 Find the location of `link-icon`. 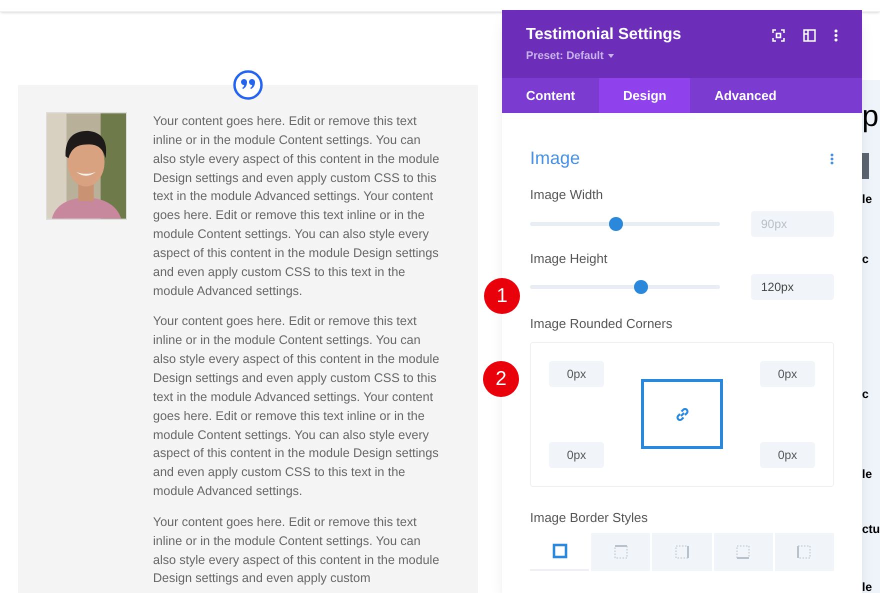

link-icon is located at coordinates (682, 414).